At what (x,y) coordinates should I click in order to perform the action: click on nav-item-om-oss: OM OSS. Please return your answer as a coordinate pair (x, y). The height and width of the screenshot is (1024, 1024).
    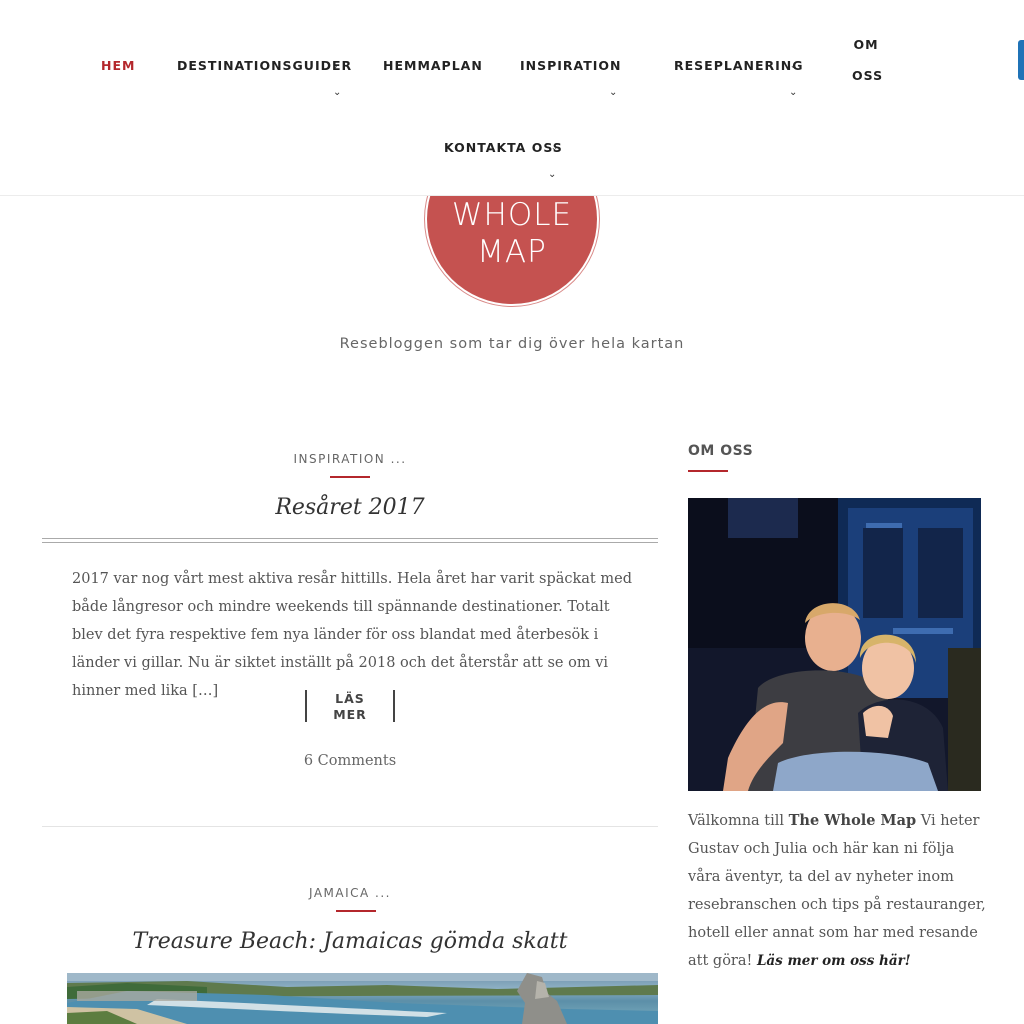
    Looking at the image, I should click on (868, 60).